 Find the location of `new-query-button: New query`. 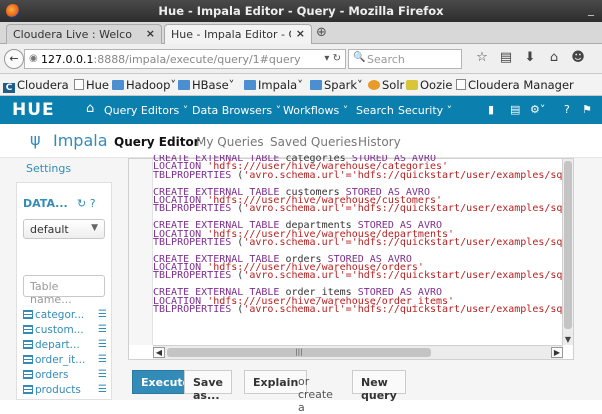

new-query-button: New query is located at coordinates (379, 386).